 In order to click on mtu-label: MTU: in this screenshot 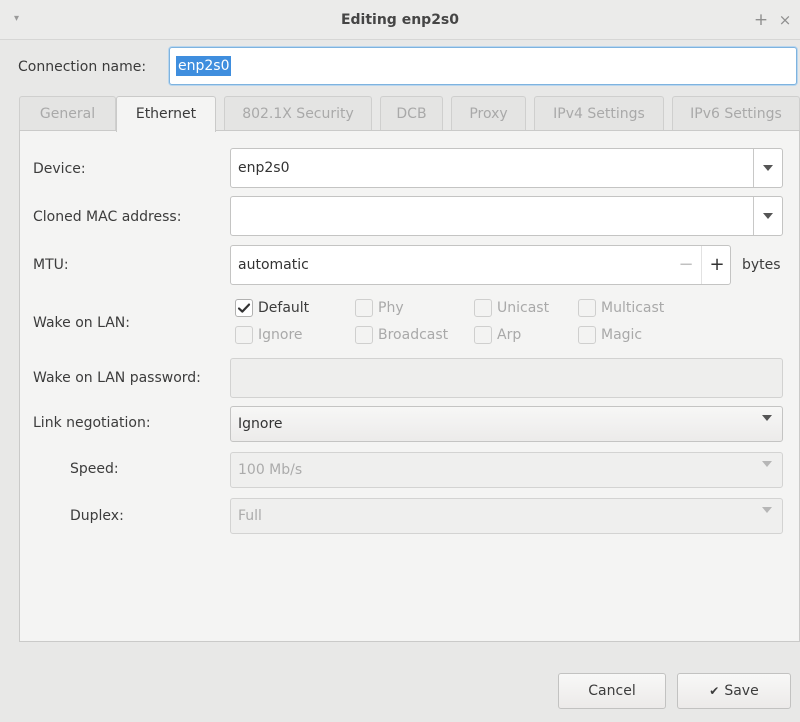, I will do `click(51, 265)`.